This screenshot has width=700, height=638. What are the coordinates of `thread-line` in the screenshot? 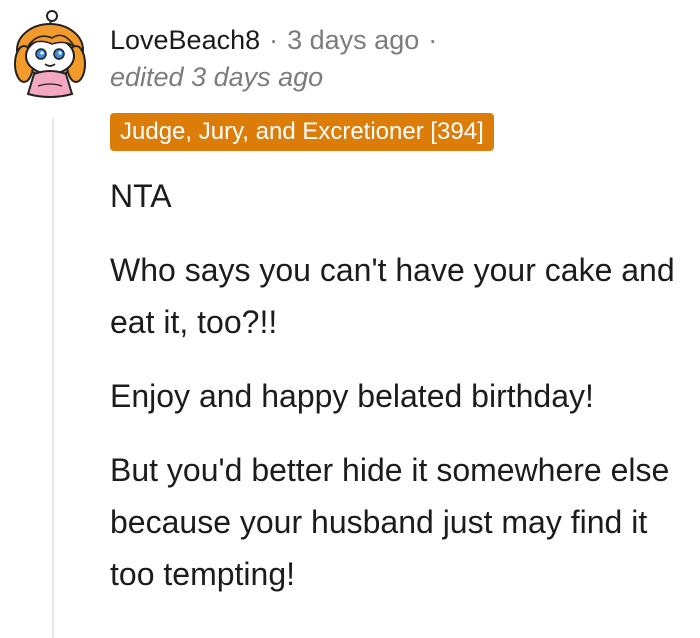 It's located at (53, 378).